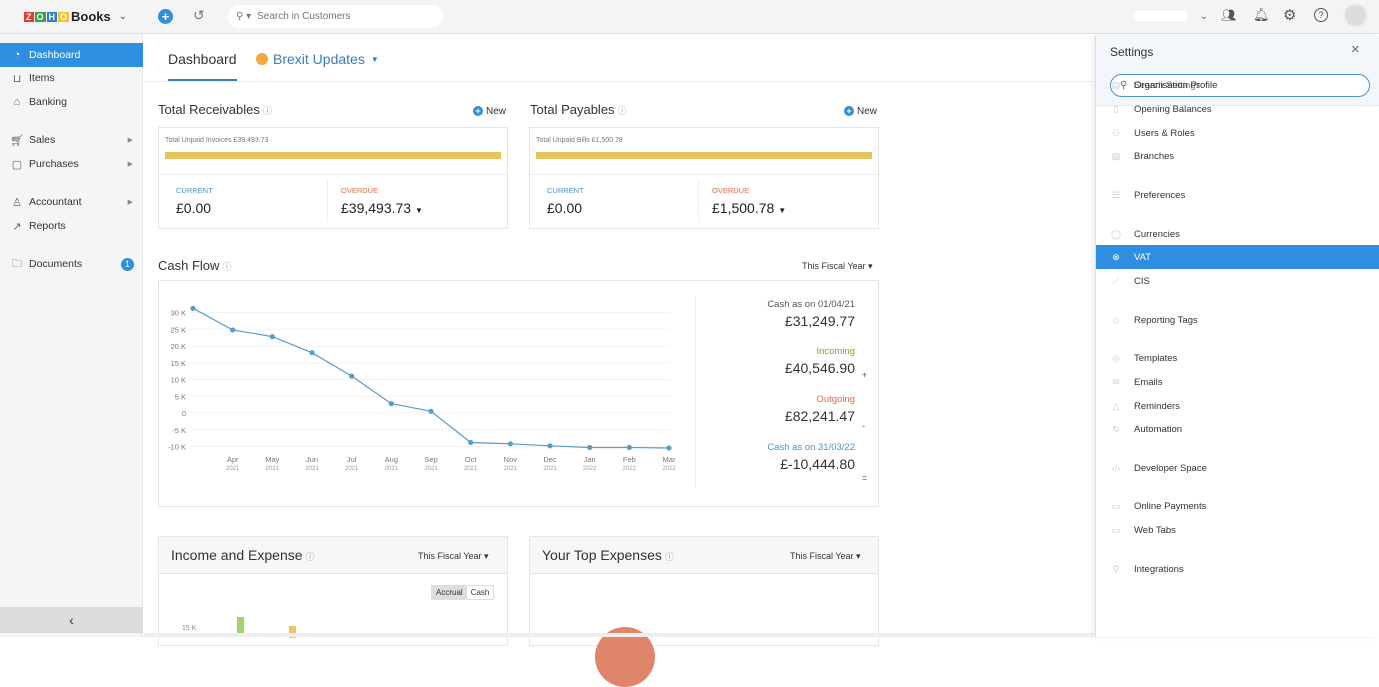 This screenshot has width=1379, height=687. I want to click on outgoing-label: Outgoing, so click(835, 399).